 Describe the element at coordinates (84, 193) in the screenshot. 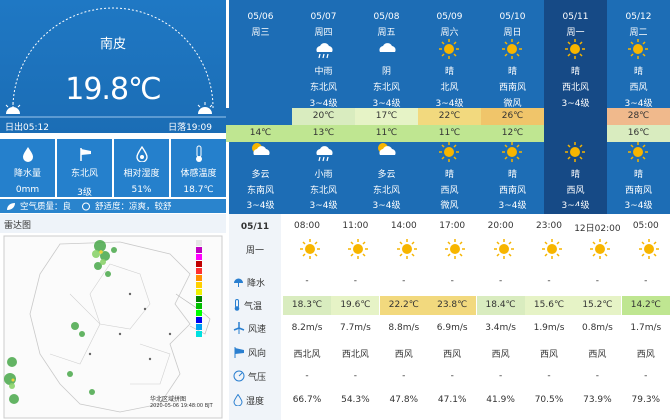

I see `stat-value: 3级` at that location.